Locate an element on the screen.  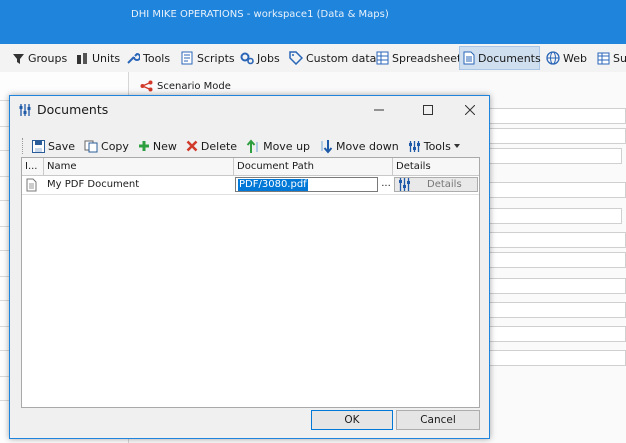
copy-label: Copy is located at coordinates (115, 146).